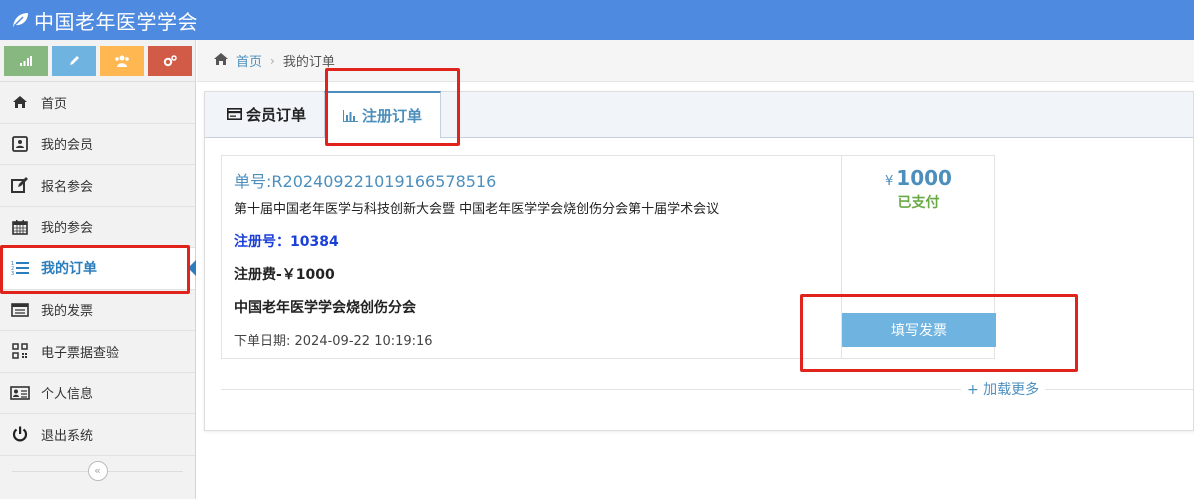 This screenshot has width=1194, height=499. I want to click on profile-card-icon, so click(20, 393).